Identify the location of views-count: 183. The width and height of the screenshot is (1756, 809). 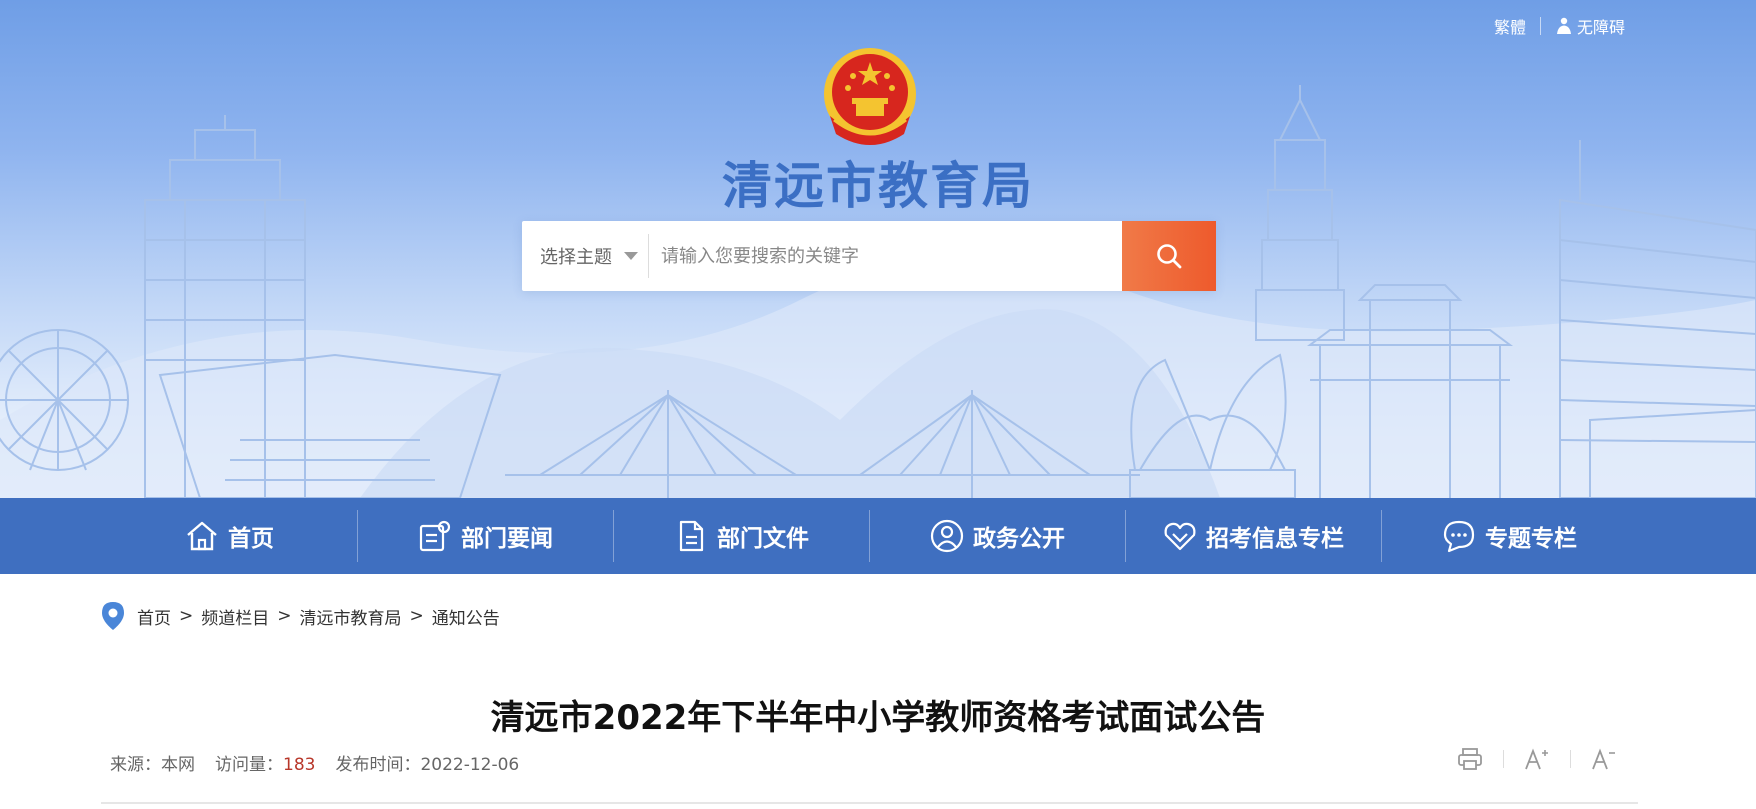
(299, 765).